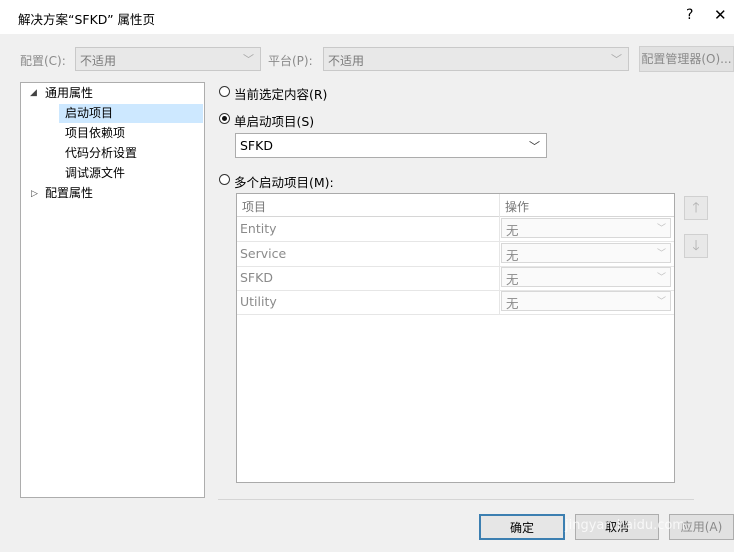 This screenshot has width=734, height=552. What do you see at coordinates (258, 228) in the screenshot?
I see `row-project: Entity` at bounding box center [258, 228].